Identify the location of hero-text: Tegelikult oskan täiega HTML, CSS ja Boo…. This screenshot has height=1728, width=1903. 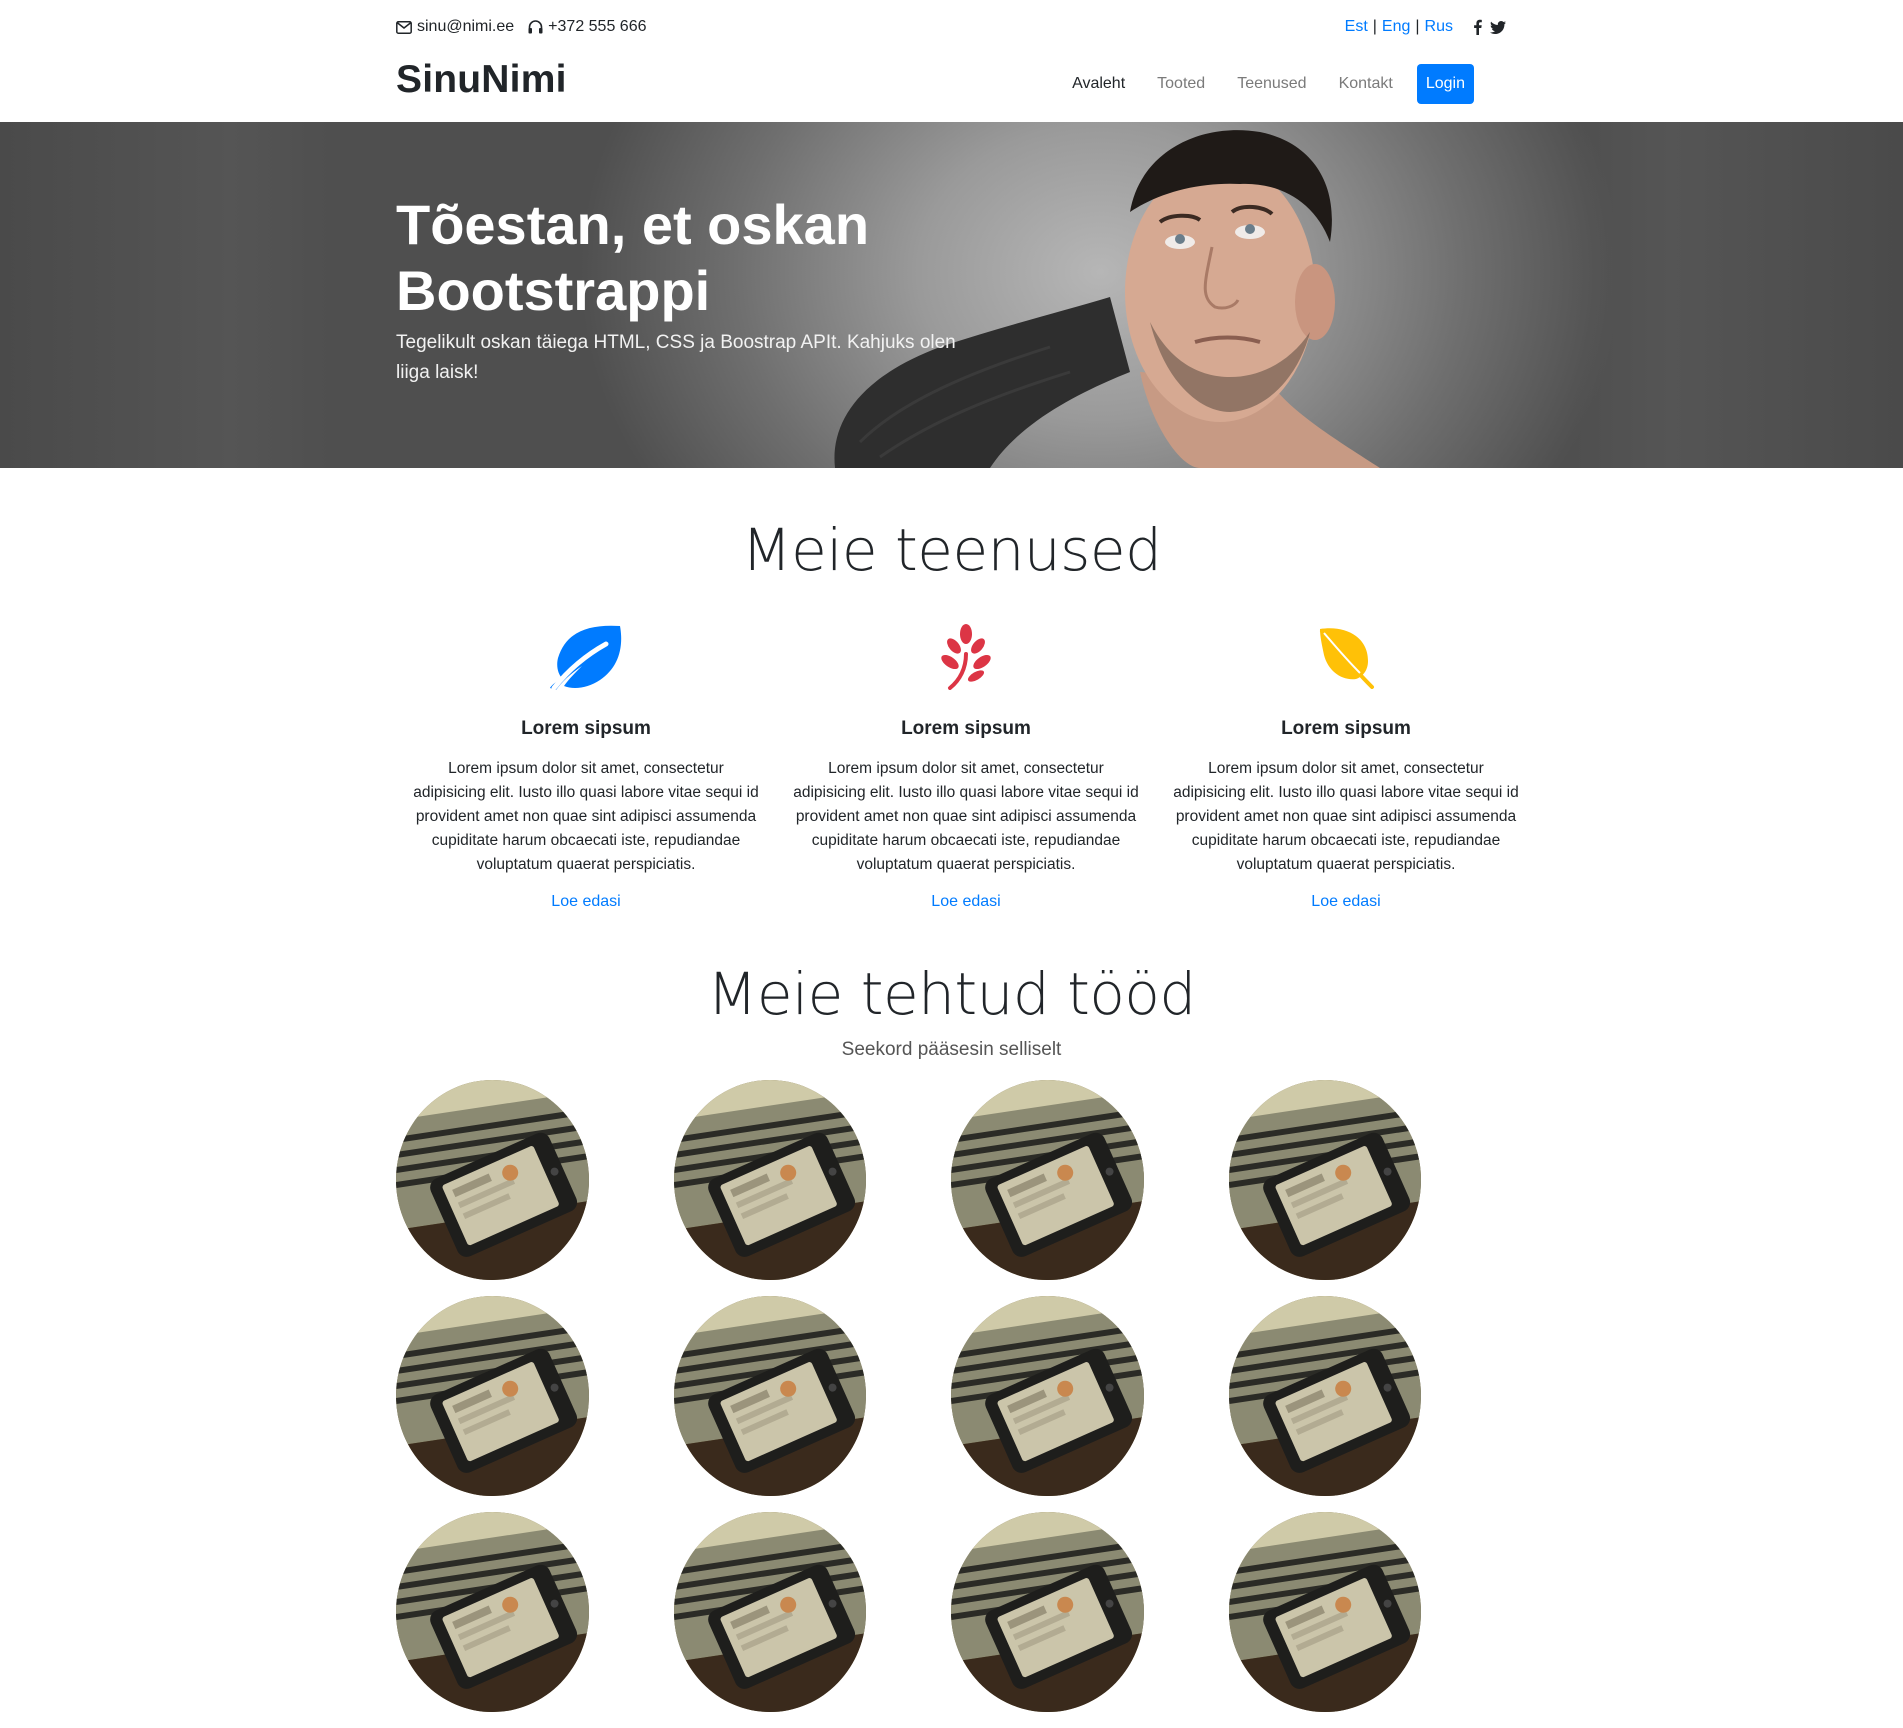
(676, 357).